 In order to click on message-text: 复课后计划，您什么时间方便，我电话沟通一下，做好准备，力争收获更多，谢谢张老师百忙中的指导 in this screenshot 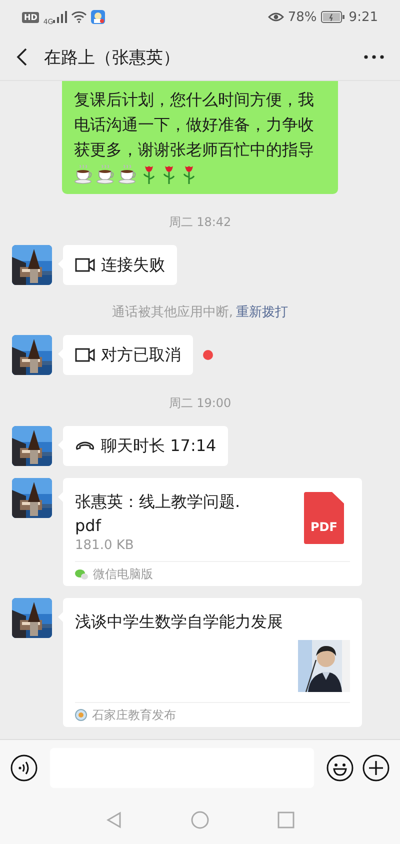, I will do `click(194, 125)`.